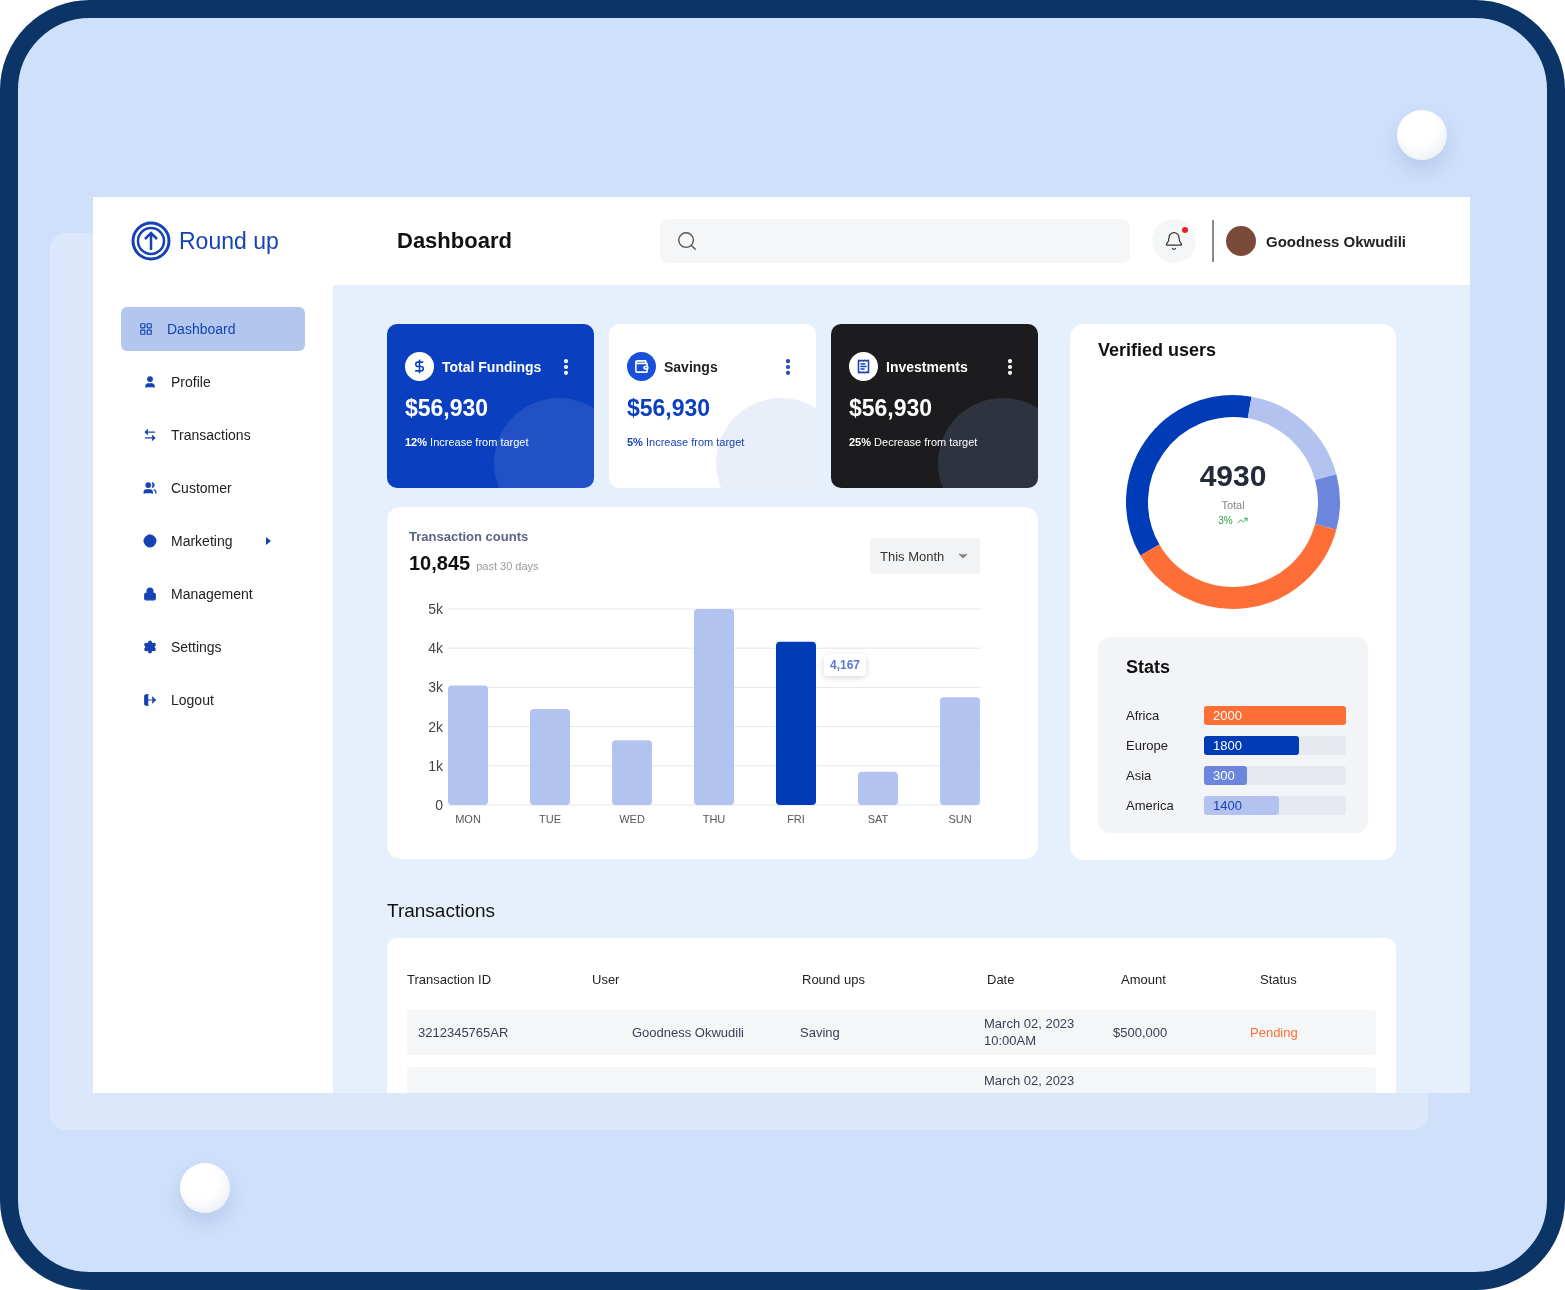 The width and height of the screenshot is (1565, 1290). What do you see at coordinates (1241, 241) in the screenshot?
I see `avatar` at bounding box center [1241, 241].